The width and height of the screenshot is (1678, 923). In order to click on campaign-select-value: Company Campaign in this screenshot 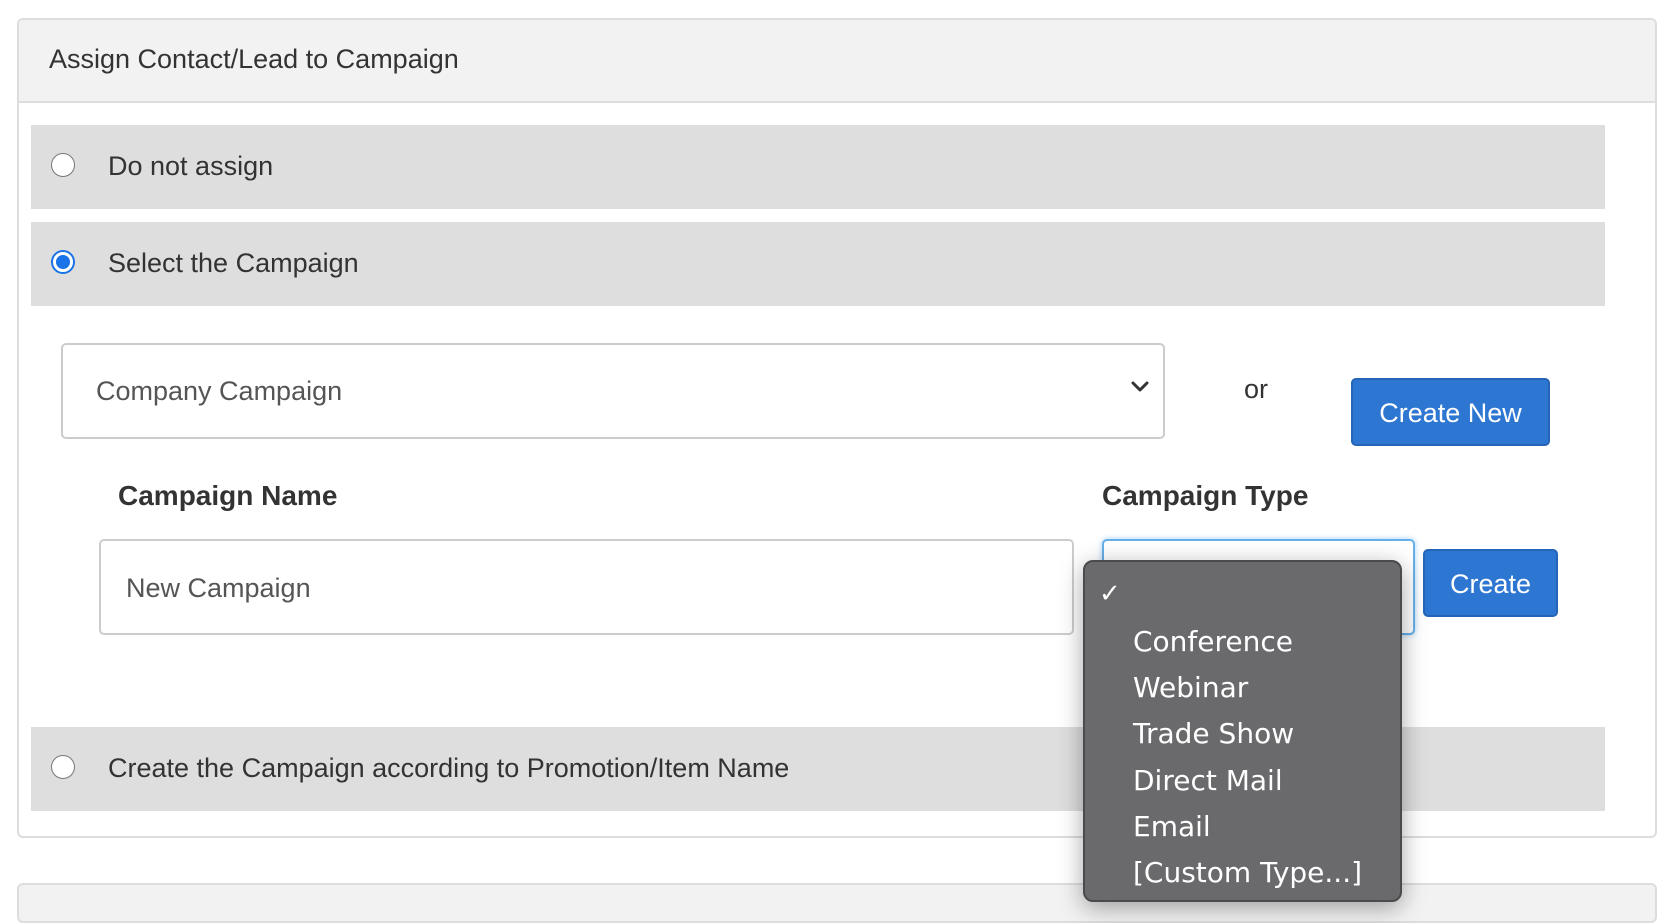, I will do `click(219, 391)`.